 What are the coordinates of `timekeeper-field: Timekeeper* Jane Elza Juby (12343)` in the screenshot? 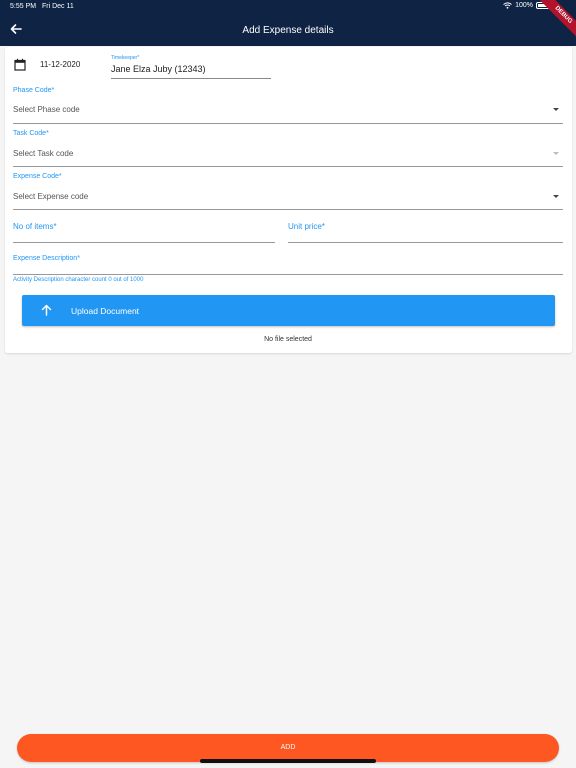 It's located at (191, 67).